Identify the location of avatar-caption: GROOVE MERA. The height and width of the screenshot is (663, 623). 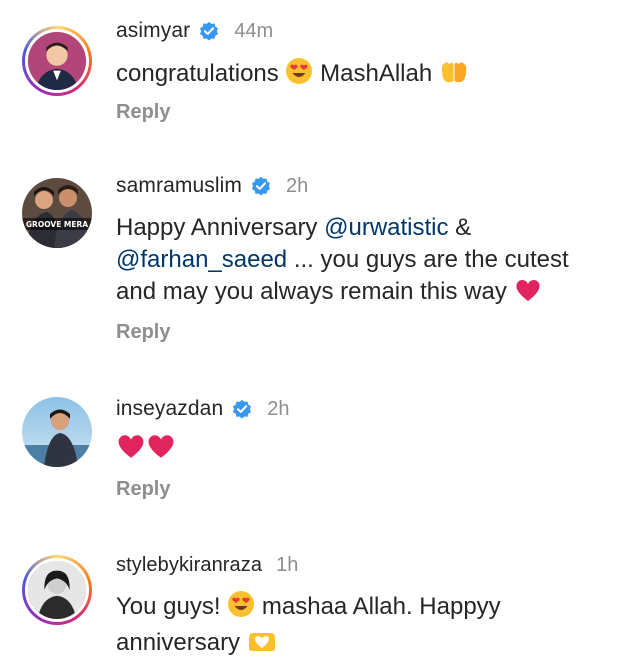
(57, 224).